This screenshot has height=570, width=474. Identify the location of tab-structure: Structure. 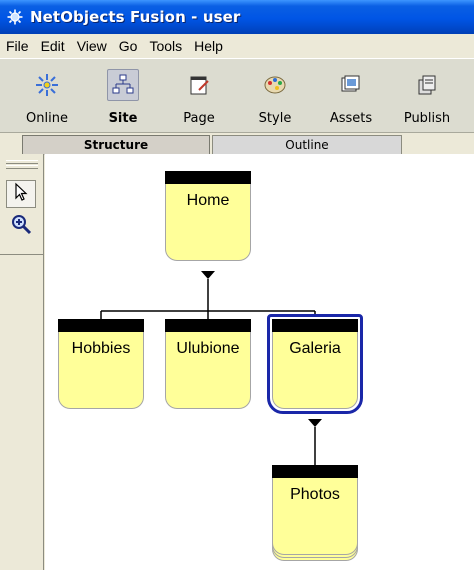
(116, 145).